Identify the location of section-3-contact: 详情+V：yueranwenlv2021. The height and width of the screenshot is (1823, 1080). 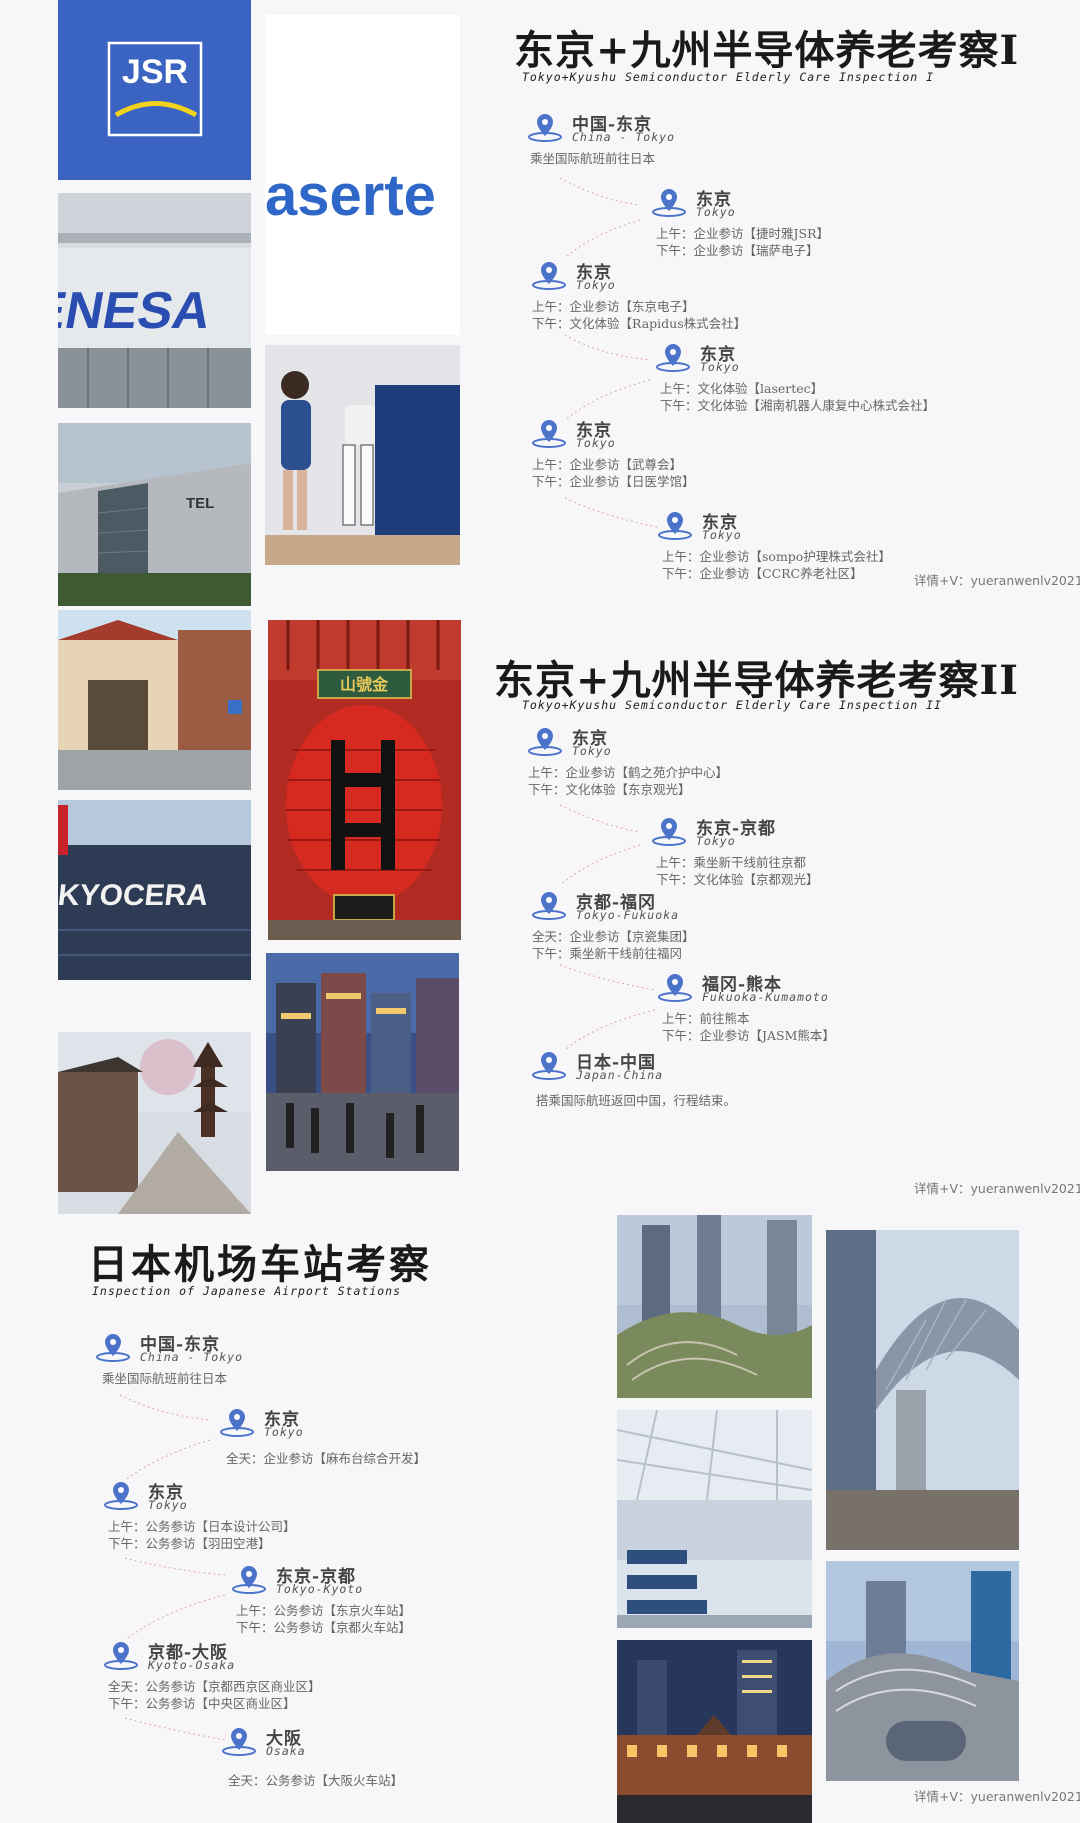
(997, 1796).